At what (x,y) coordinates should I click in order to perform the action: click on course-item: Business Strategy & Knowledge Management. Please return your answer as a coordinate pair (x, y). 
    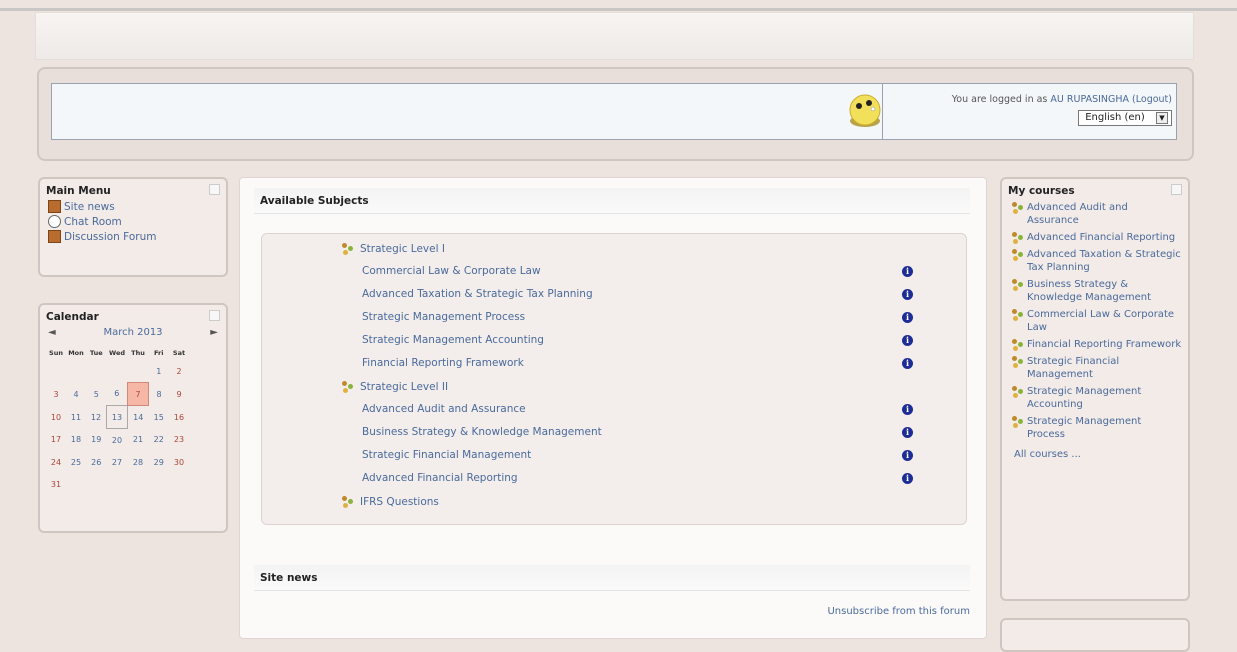
    Looking at the image, I should click on (1095, 291).